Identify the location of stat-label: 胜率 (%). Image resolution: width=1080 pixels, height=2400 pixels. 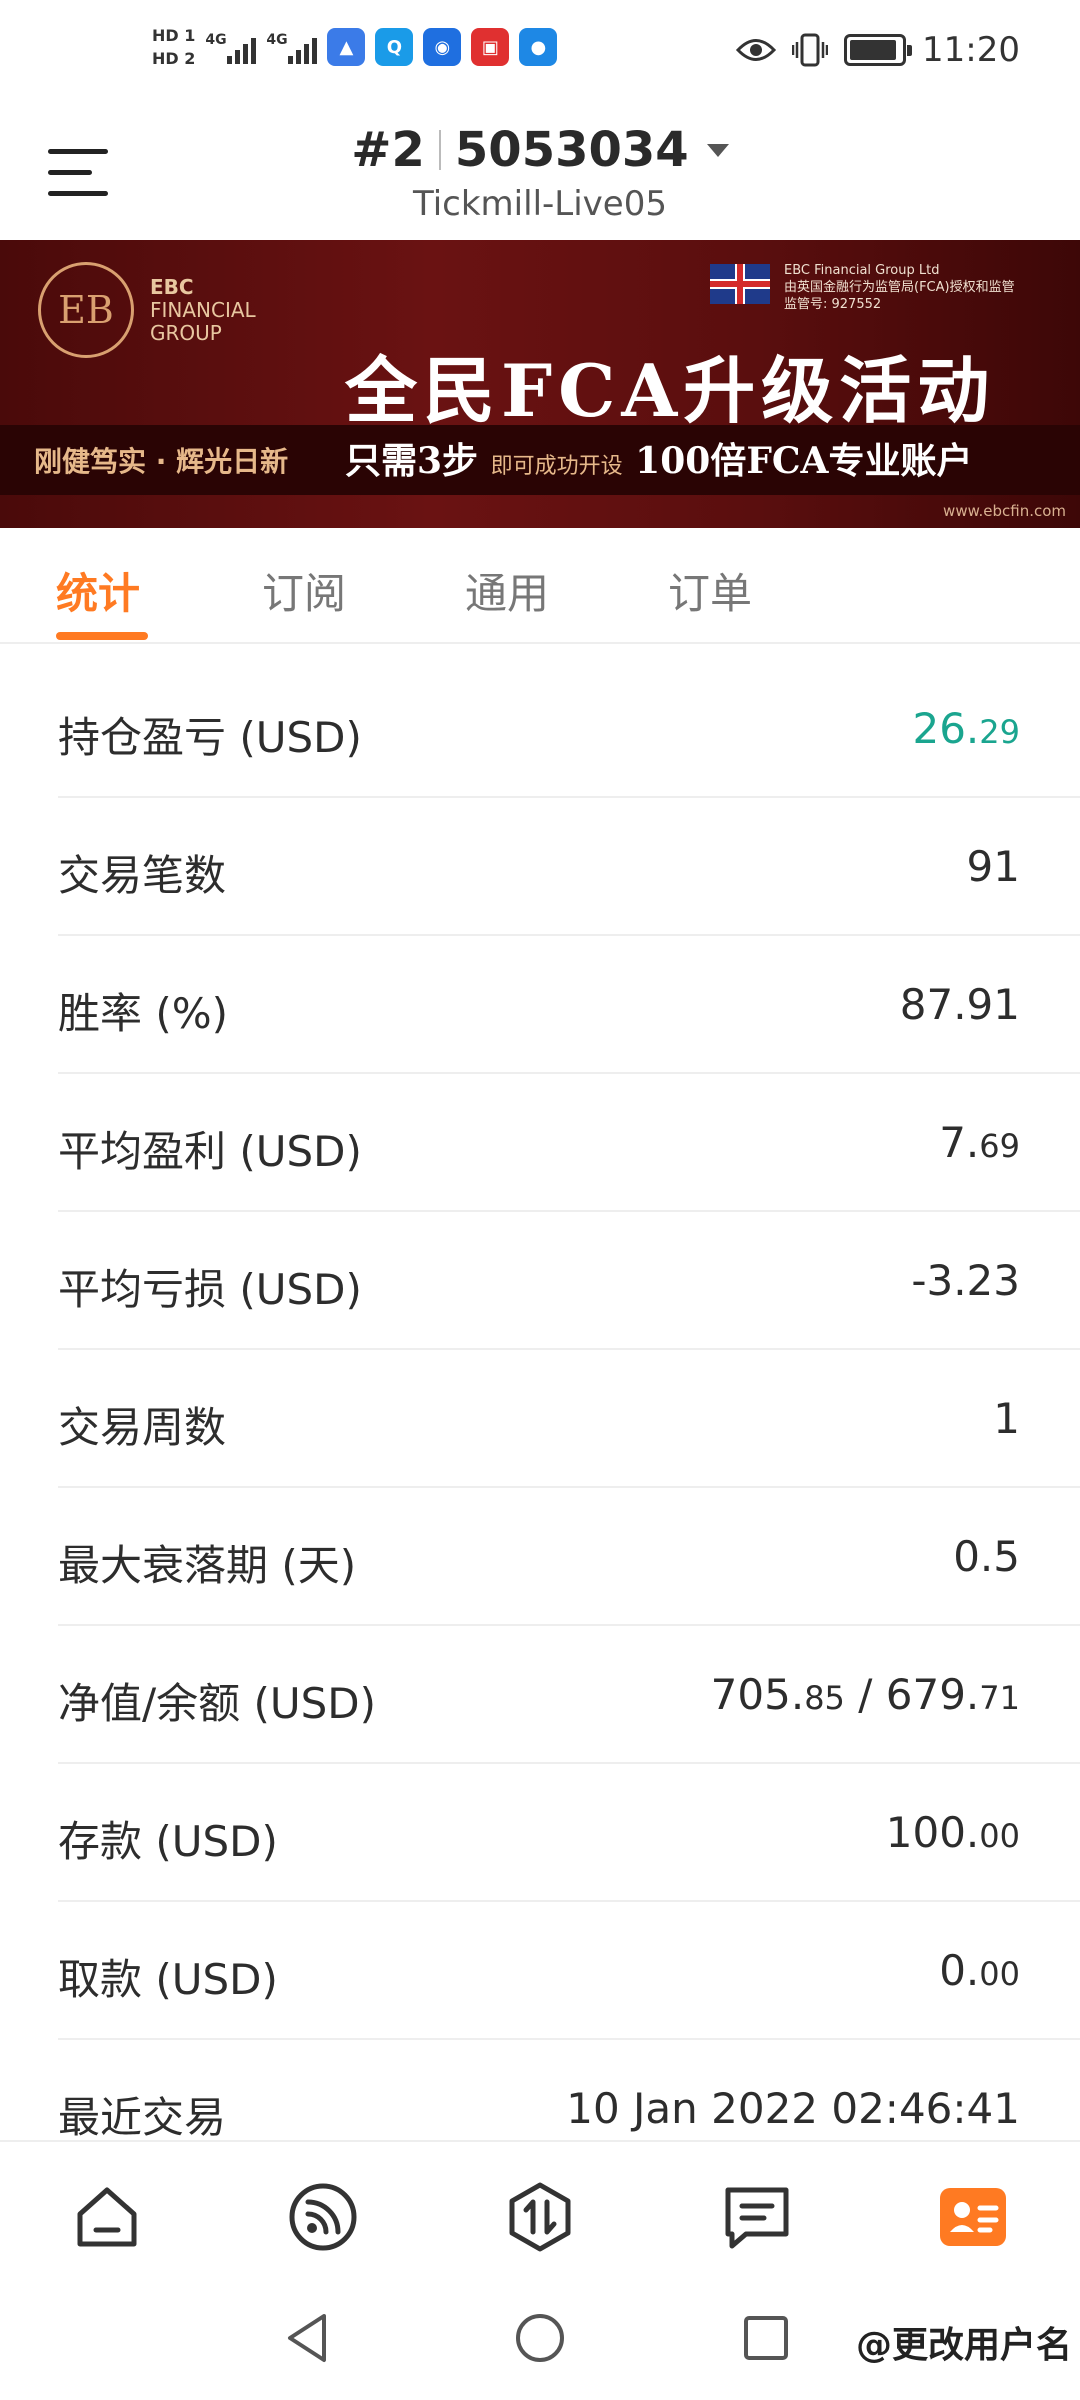
(143, 1013).